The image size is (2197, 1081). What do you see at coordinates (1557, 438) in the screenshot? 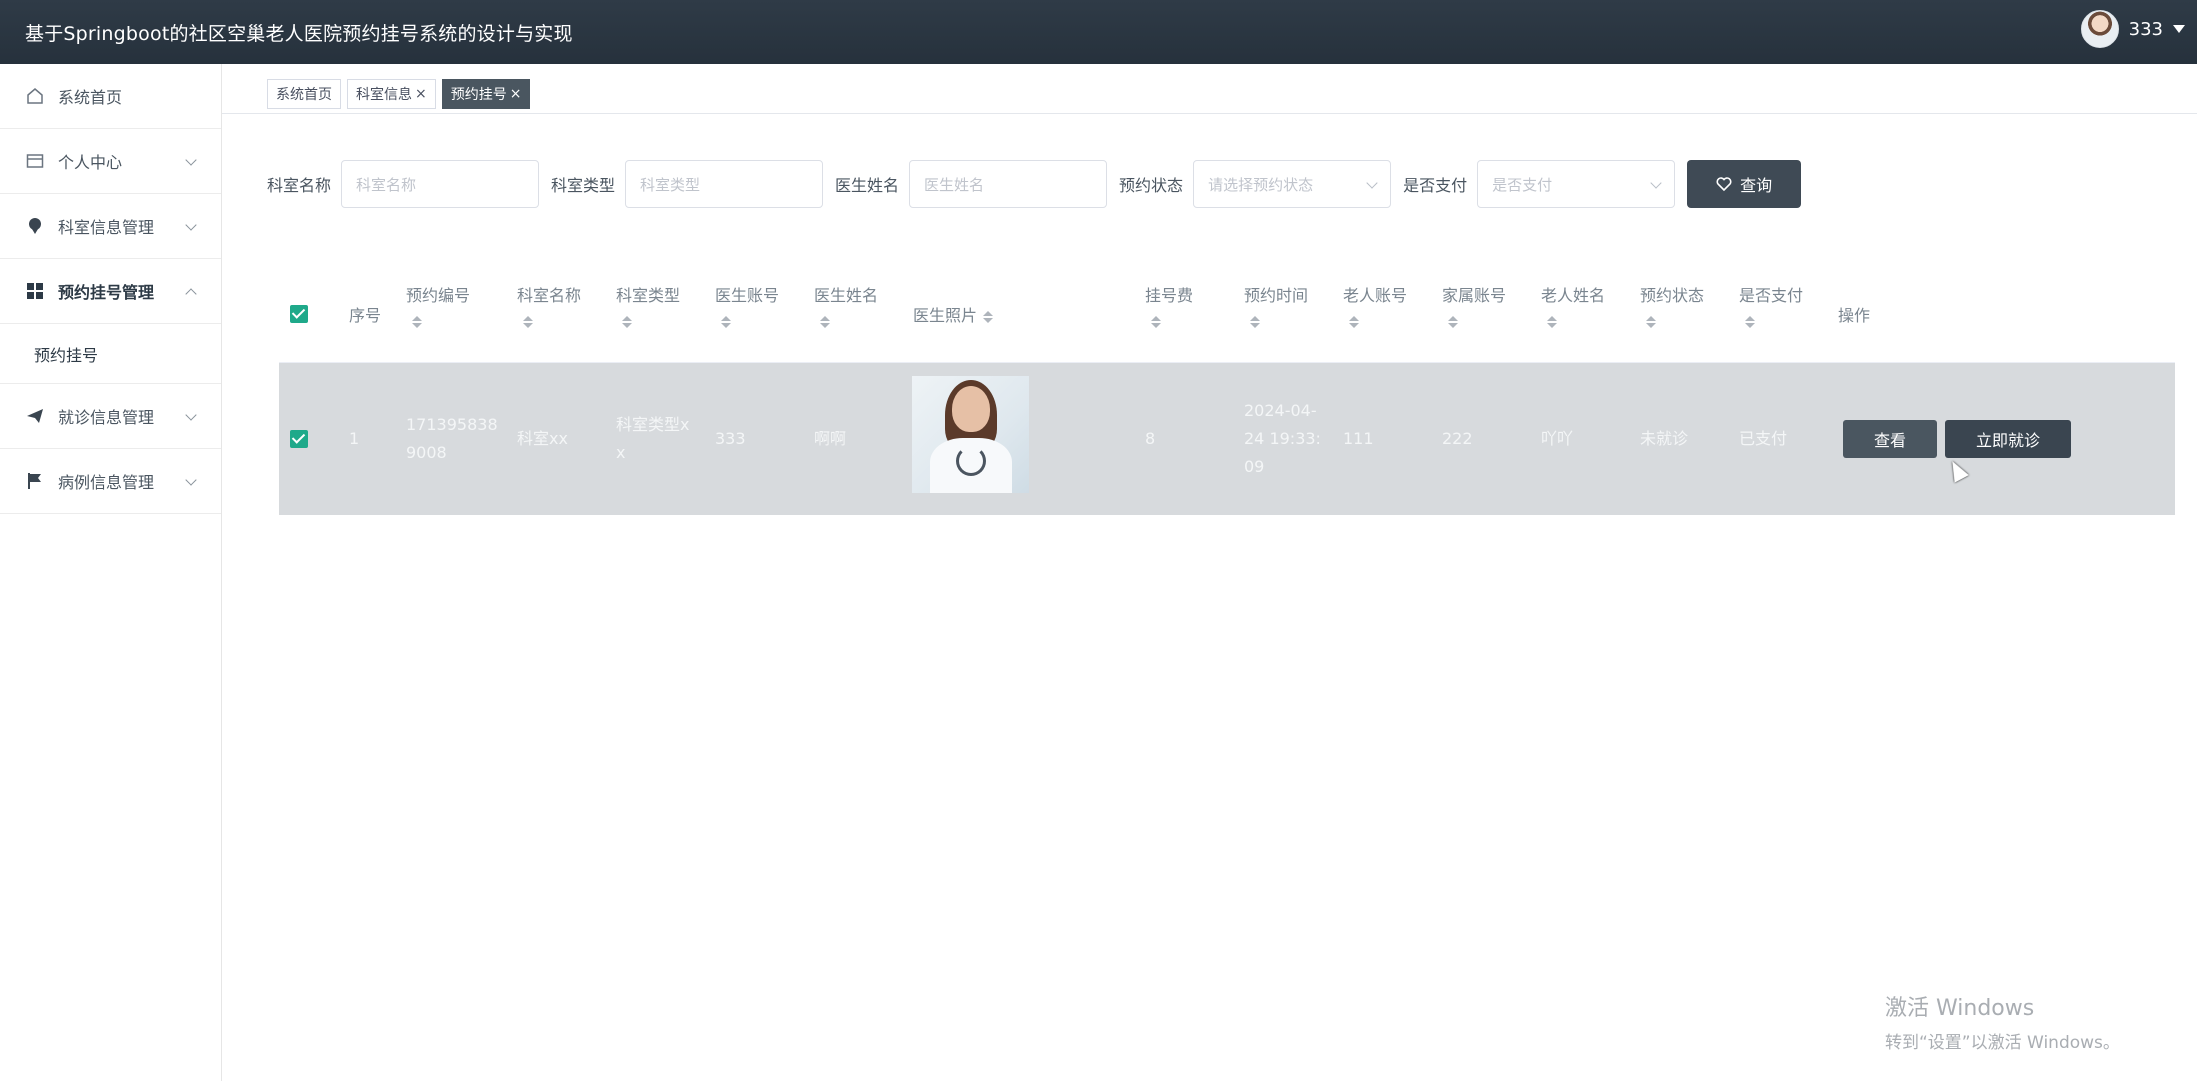
I see `cell-elder-name: 吖吖` at bounding box center [1557, 438].